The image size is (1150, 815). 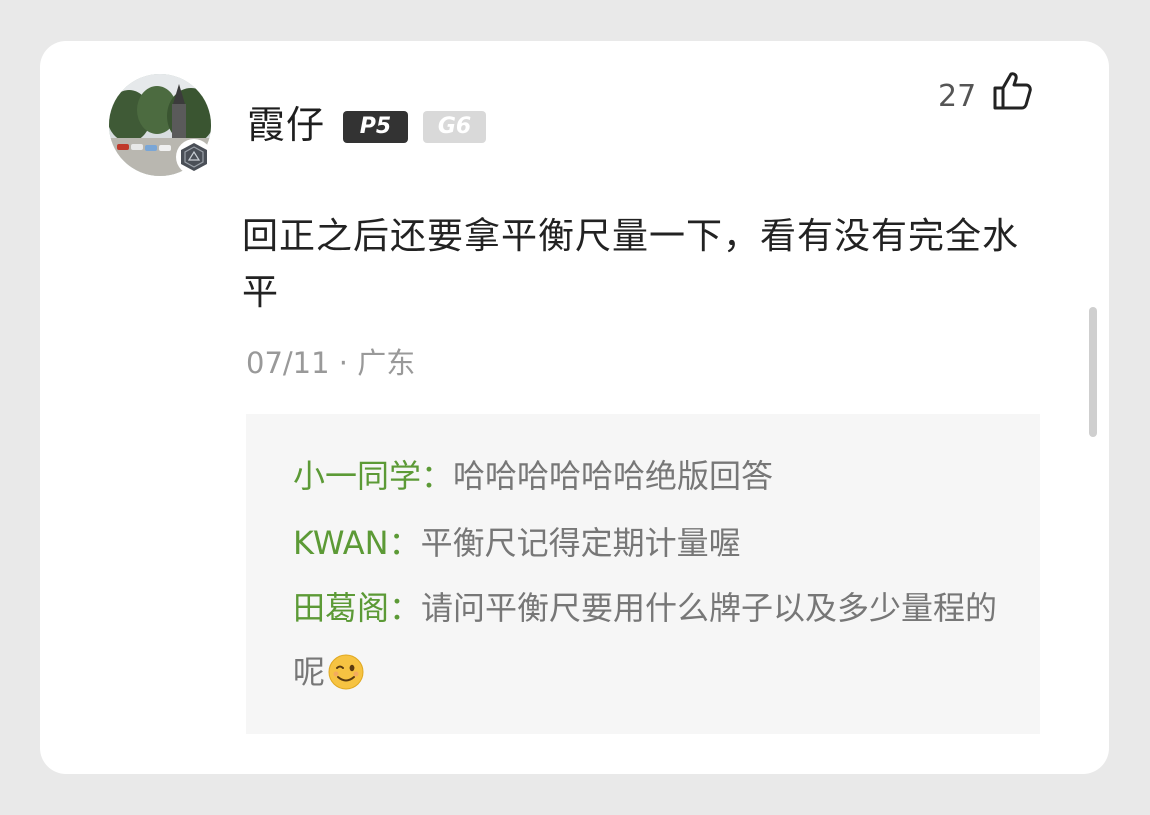 I want to click on level-badge-g: G6, so click(x=454, y=127).